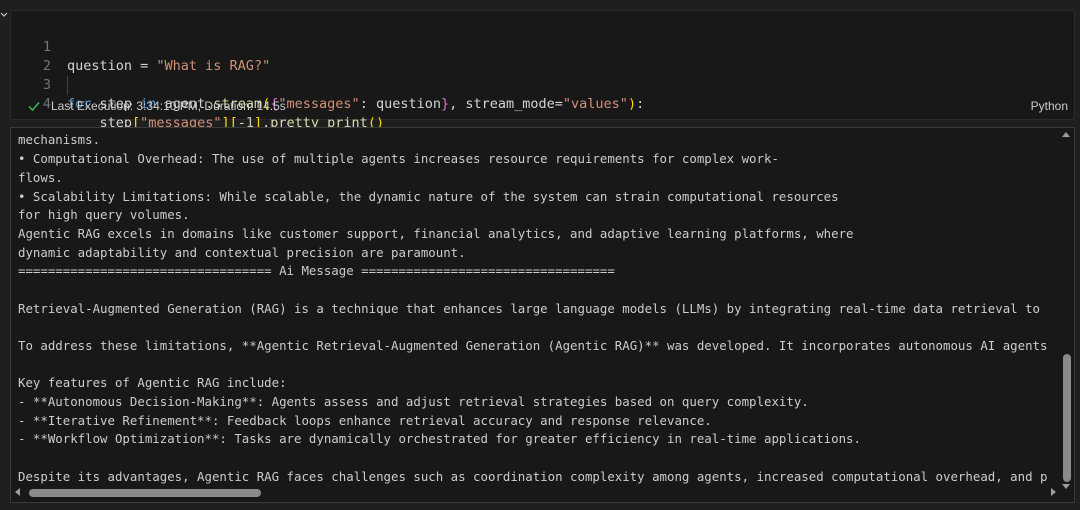  I want to click on language-selector: Python, so click(1049, 106).